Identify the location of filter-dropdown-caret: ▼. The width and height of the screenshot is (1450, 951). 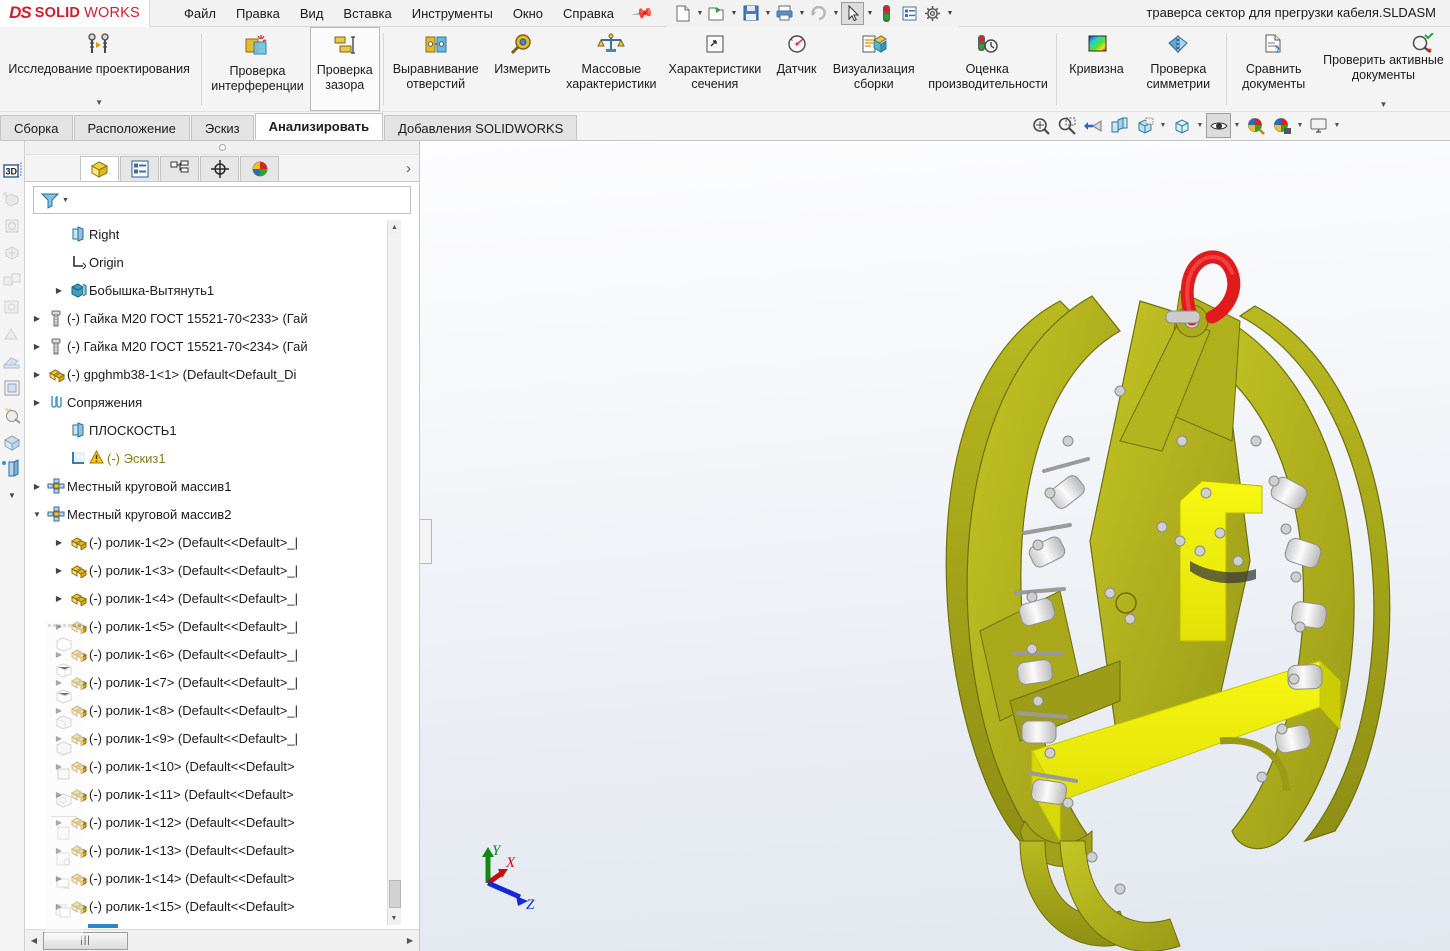
(65, 200).